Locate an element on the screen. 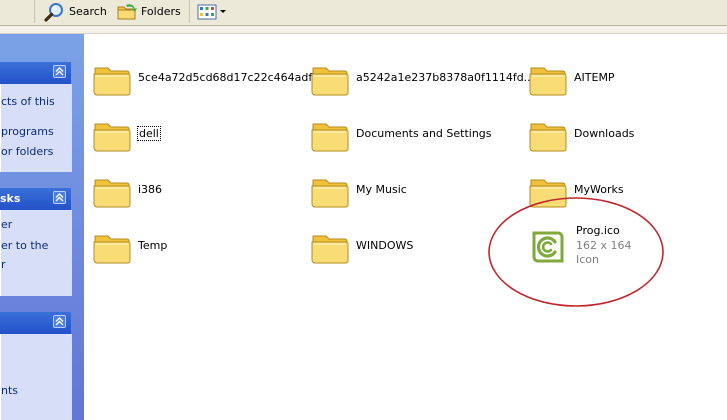  file-type: Icon is located at coordinates (587, 259).